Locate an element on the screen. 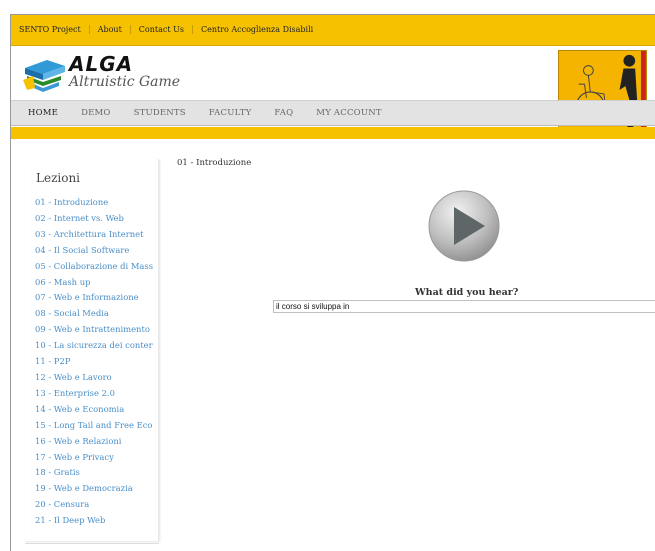  books-logo-icon is located at coordinates (44, 76).